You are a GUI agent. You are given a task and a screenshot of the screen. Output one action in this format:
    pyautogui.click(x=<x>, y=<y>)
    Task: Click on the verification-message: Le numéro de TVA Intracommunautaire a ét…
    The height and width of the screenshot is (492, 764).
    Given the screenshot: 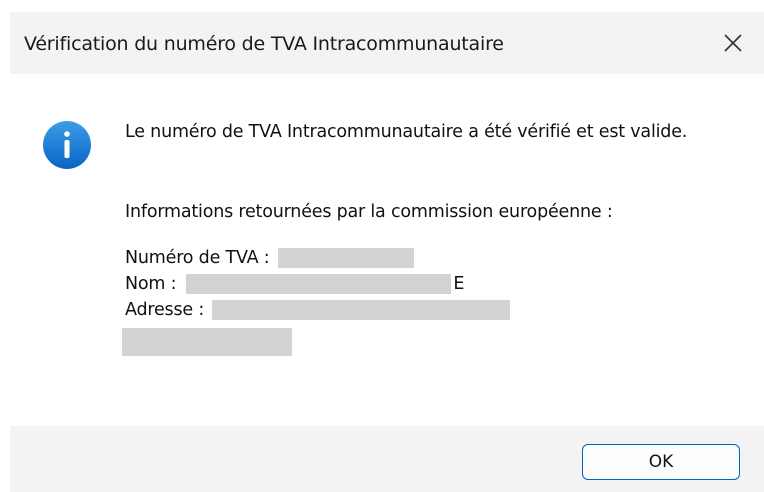 What is the action you would take?
    pyautogui.click(x=406, y=132)
    